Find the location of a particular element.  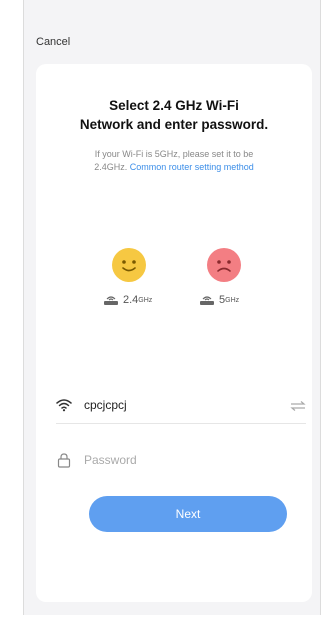

wifi-ssid-value: cpcjcpcj is located at coordinates (105, 404).